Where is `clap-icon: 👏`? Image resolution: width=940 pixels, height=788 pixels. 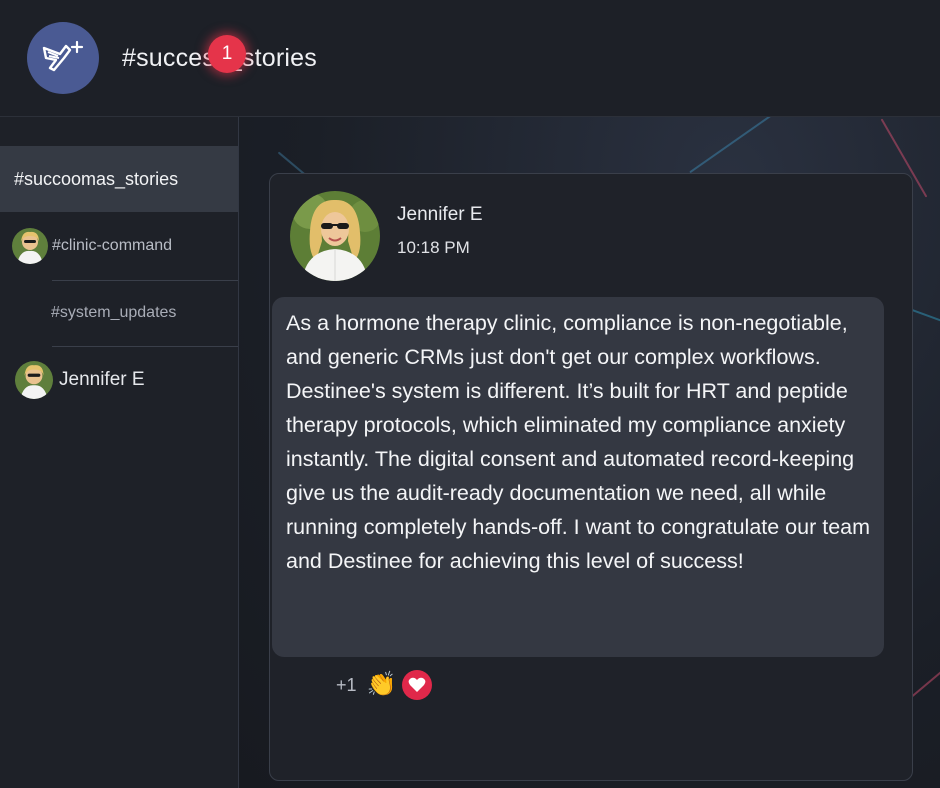 clap-icon: 👏 is located at coordinates (382, 685).